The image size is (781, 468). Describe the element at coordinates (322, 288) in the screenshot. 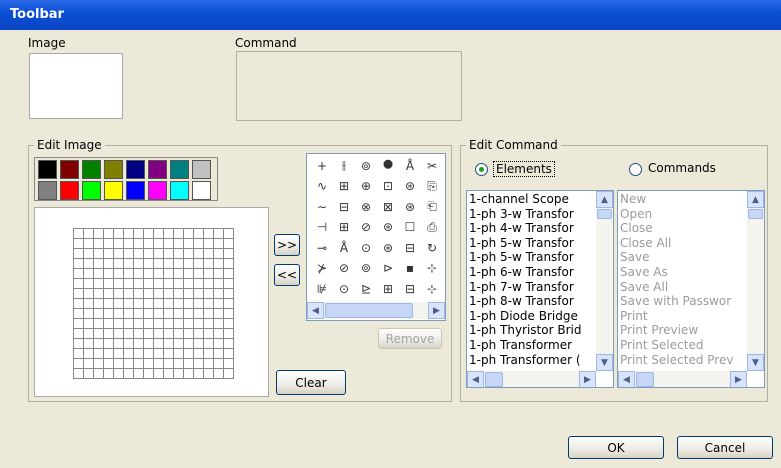

I see `toolbar-icon: ⊯` at that location.